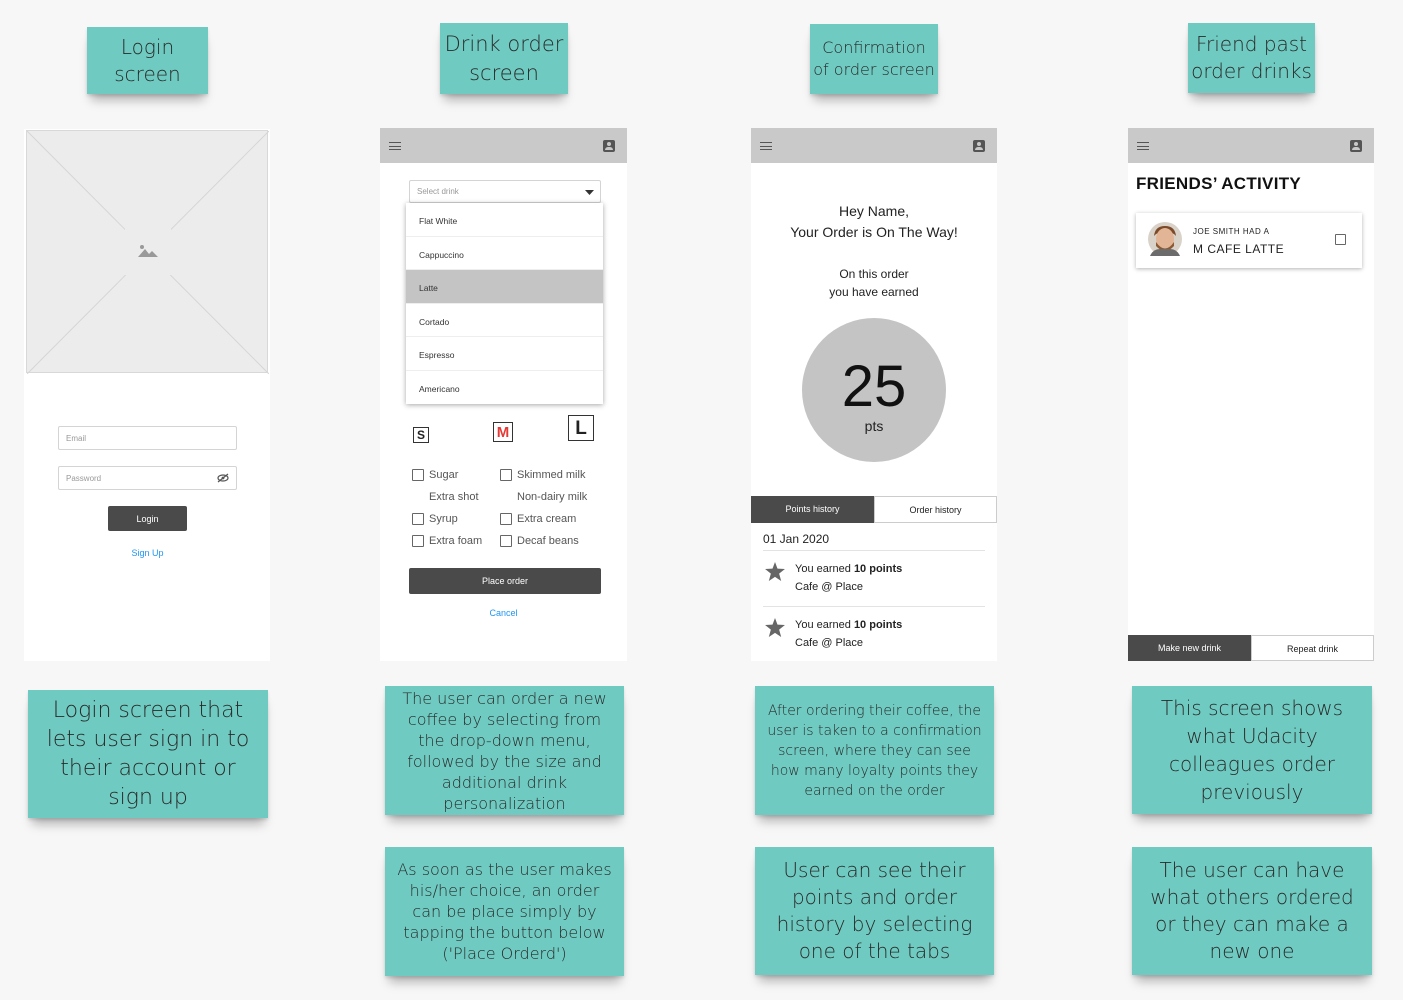 Image resolution: width=1403 pixels, height=1000 pixels. I want to click on extra-shot-label: Extra shot, so click(454, 497).